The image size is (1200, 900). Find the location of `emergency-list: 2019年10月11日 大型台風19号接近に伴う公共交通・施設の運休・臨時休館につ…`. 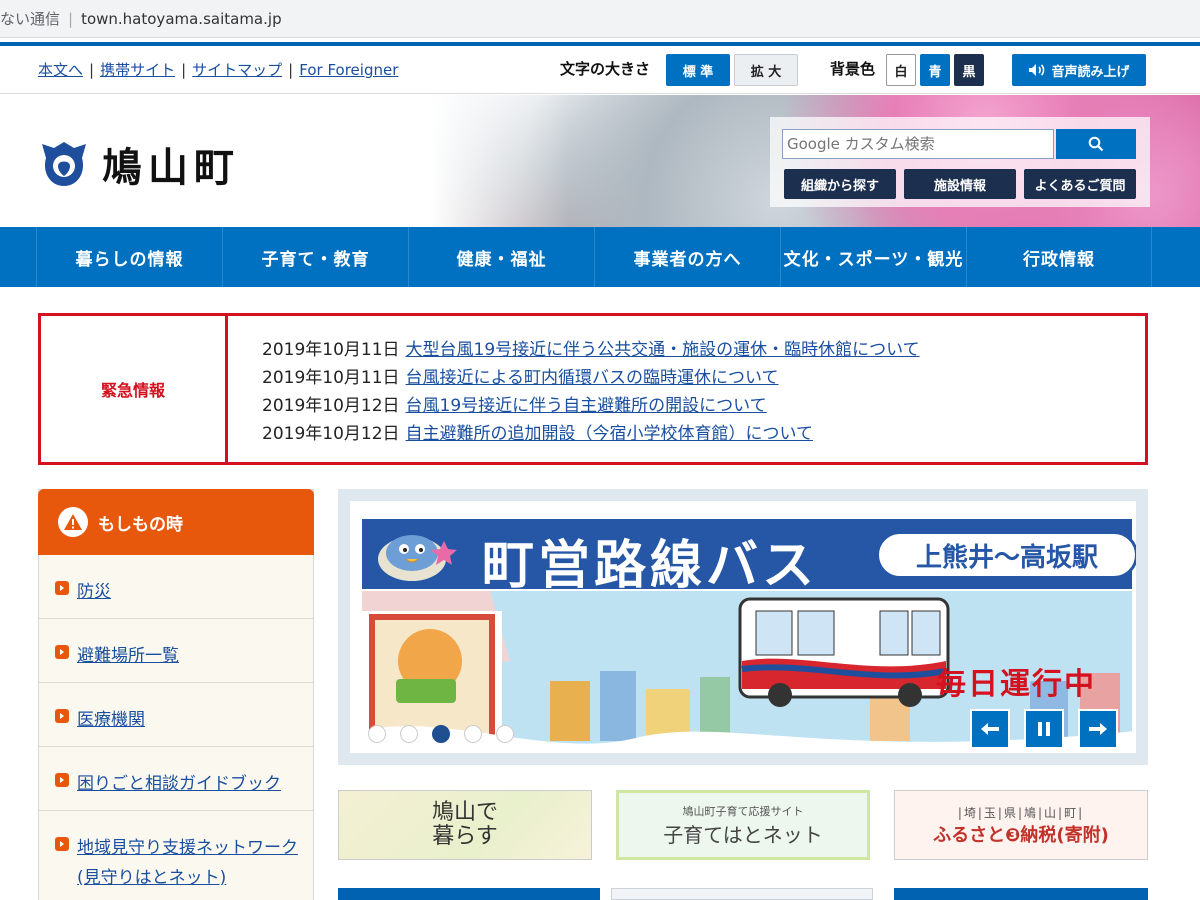

emergency-list: 2019年10月11日 大型台風19号接近に伴う公共交通・施設の運休・臨時休館につ… is located at coordinates (574, 389).